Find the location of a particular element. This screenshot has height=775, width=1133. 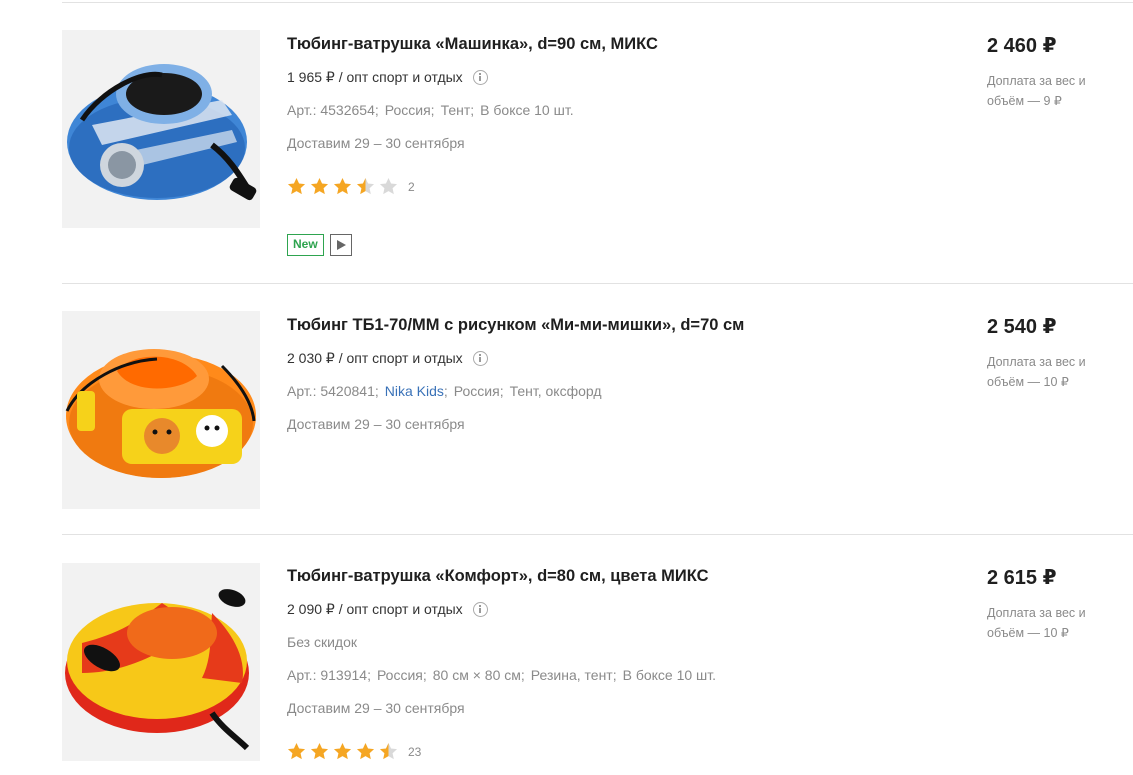

attribute: Резина, тент; is located at coordinates (573, 675).